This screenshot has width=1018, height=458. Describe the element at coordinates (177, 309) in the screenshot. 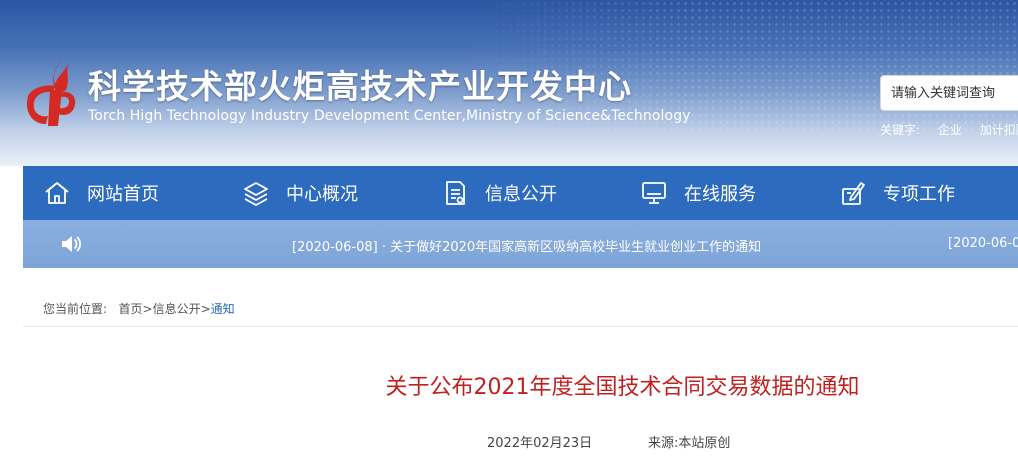

I see `breadcrumb-info-link: 信息公开` at that location.